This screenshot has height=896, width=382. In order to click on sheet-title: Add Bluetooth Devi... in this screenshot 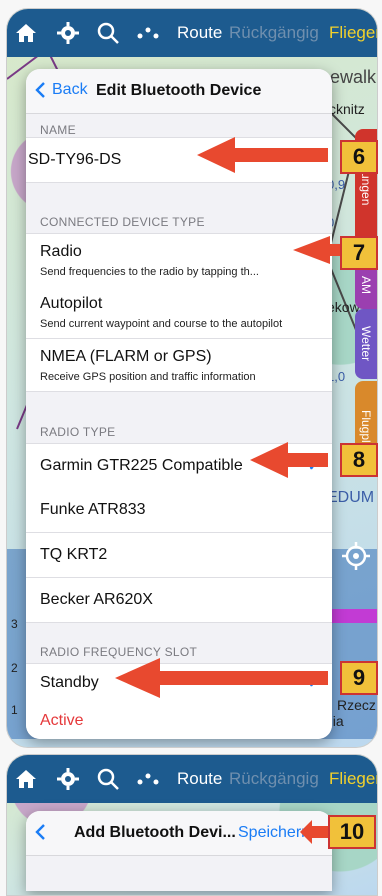, I will do `click(155, 832)`.